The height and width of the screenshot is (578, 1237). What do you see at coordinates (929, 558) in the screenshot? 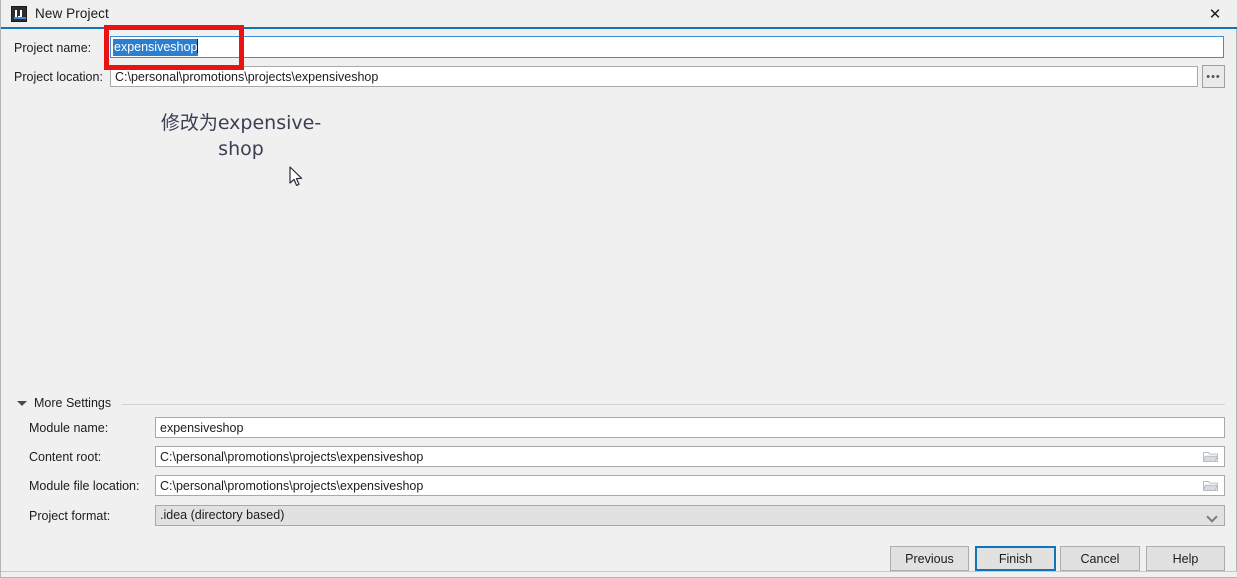
I see `previous-button: Previous` at bounding box center [929, 558].